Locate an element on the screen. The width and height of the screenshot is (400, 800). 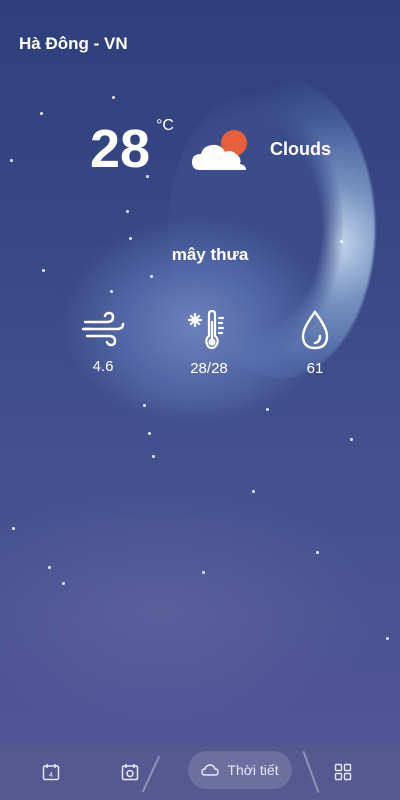
bottom-navigation: 4 Thời tiết is located at coordinates (200, 772).